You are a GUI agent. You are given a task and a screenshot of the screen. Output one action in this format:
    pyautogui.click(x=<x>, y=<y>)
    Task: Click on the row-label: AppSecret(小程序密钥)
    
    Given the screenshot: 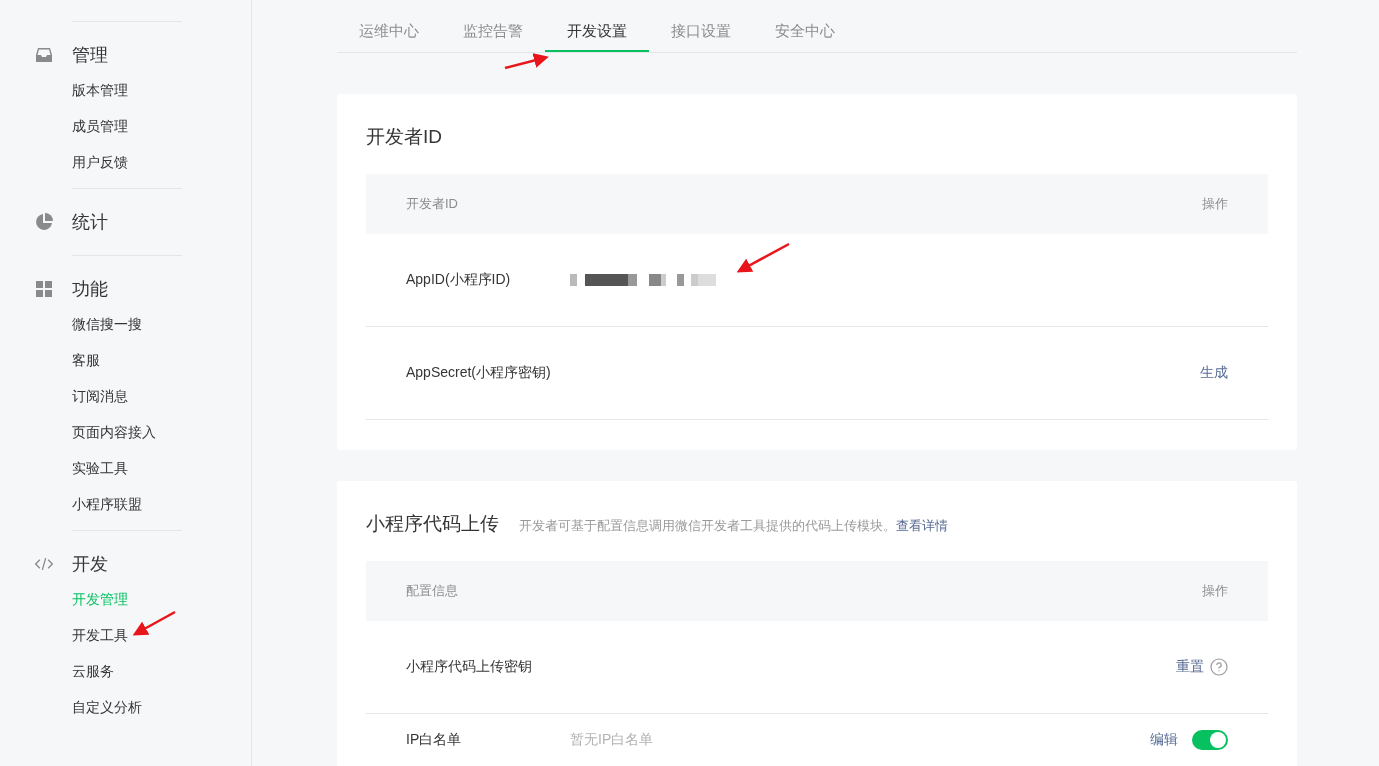 What is the action you would take?
    pyautogui.click(x=479, y=373)
    